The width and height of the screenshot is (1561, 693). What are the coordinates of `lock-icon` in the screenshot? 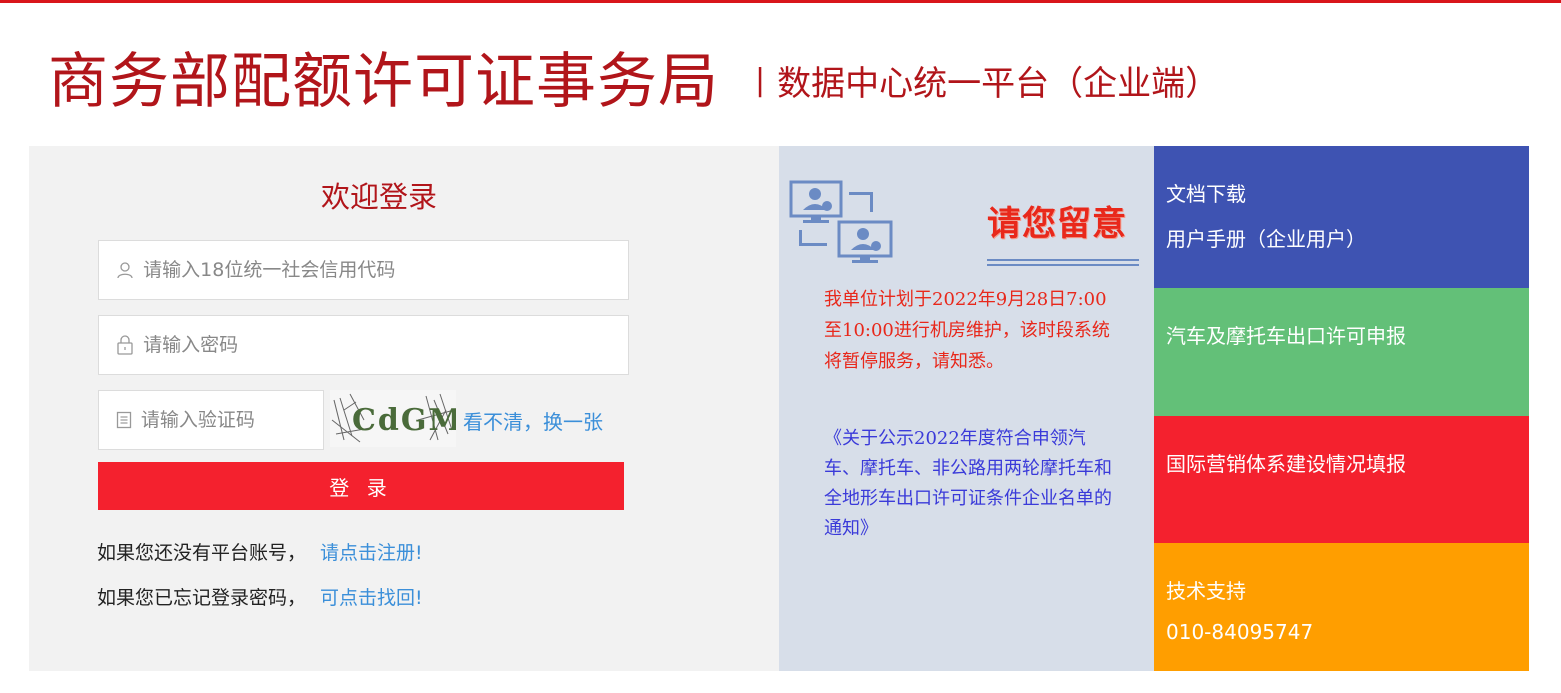 It's located at (125, 345).